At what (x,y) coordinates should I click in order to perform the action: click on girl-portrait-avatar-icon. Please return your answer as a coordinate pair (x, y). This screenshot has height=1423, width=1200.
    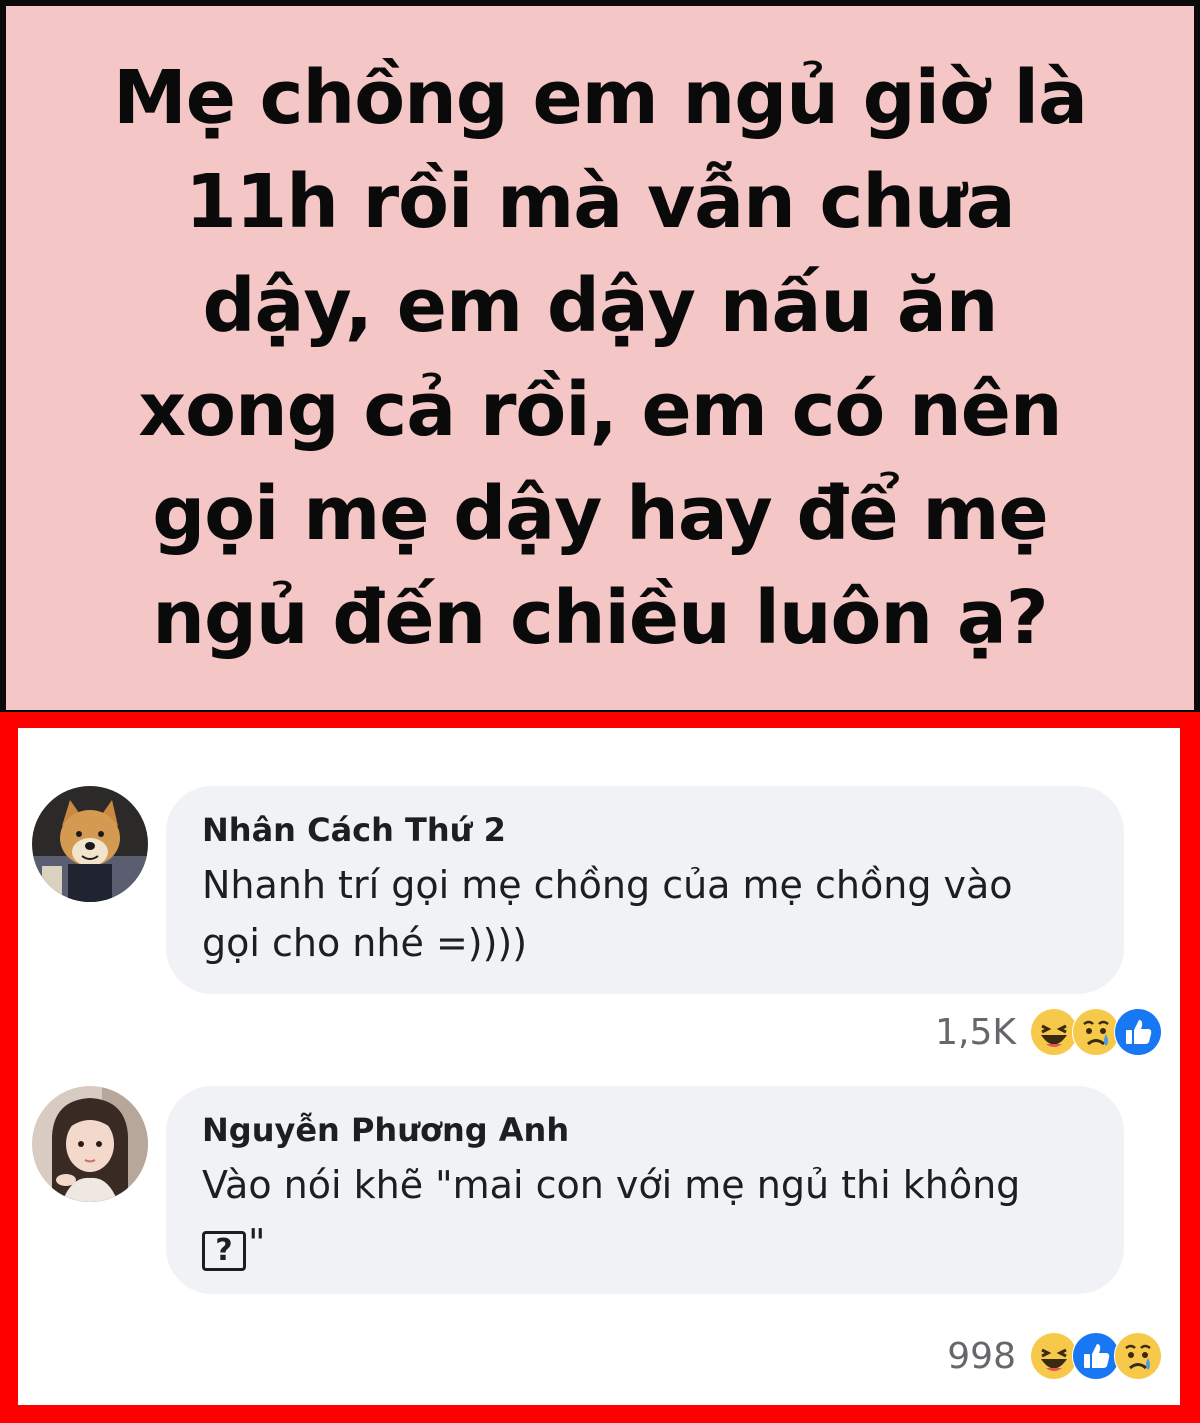
    Looking at the image, I should click on (90, 1144).